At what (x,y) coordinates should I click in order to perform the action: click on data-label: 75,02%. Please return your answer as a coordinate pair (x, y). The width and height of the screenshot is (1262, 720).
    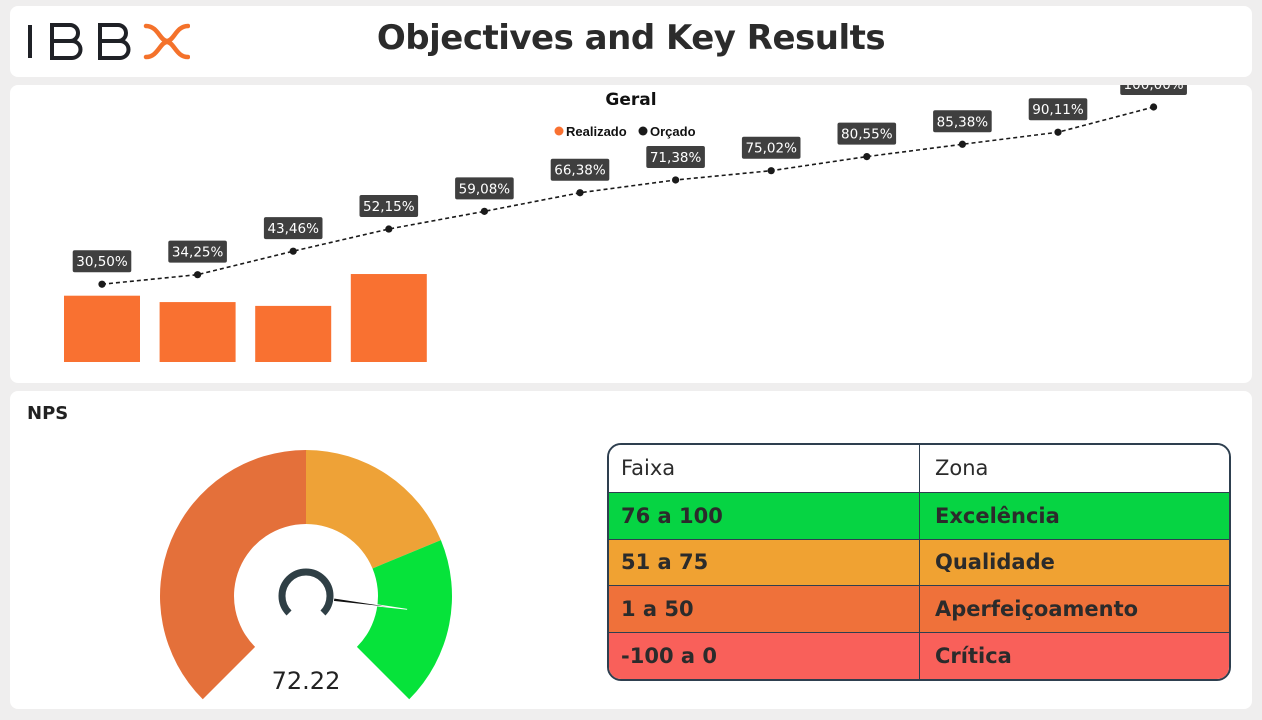
    Looking at the image, I should click on (771, 147).